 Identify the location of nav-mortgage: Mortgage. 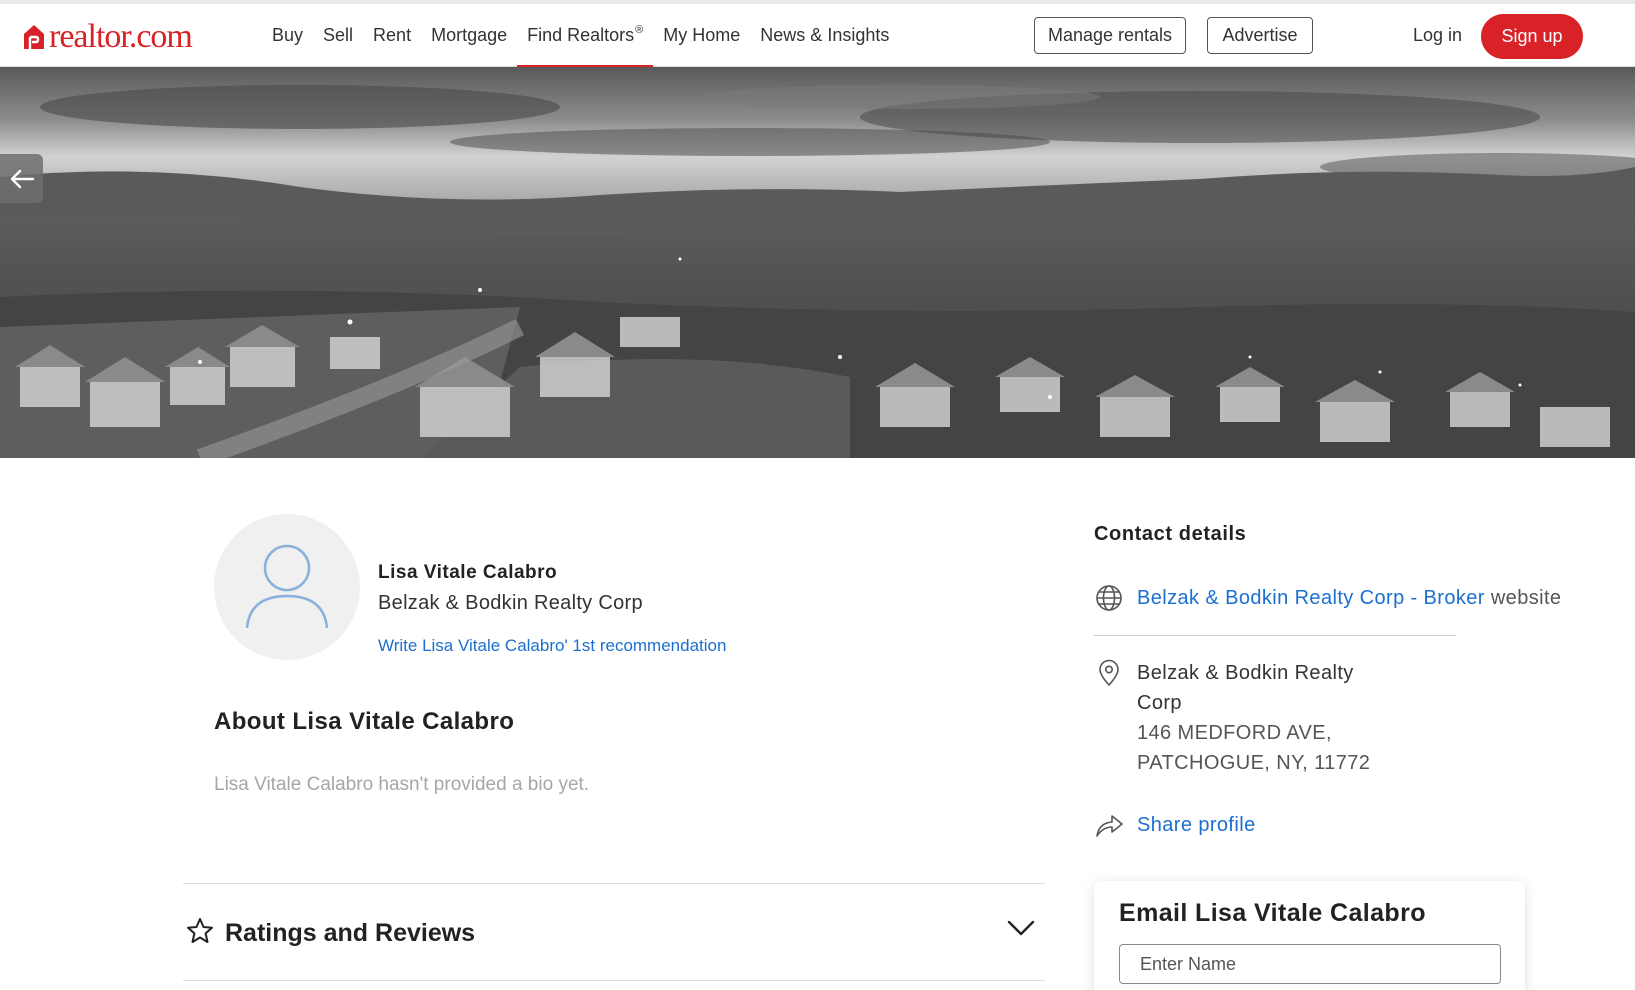
(469, 35).